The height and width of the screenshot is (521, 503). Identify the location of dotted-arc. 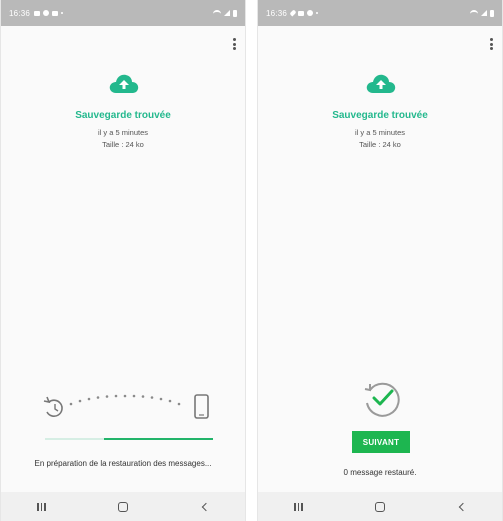
(125, 400).